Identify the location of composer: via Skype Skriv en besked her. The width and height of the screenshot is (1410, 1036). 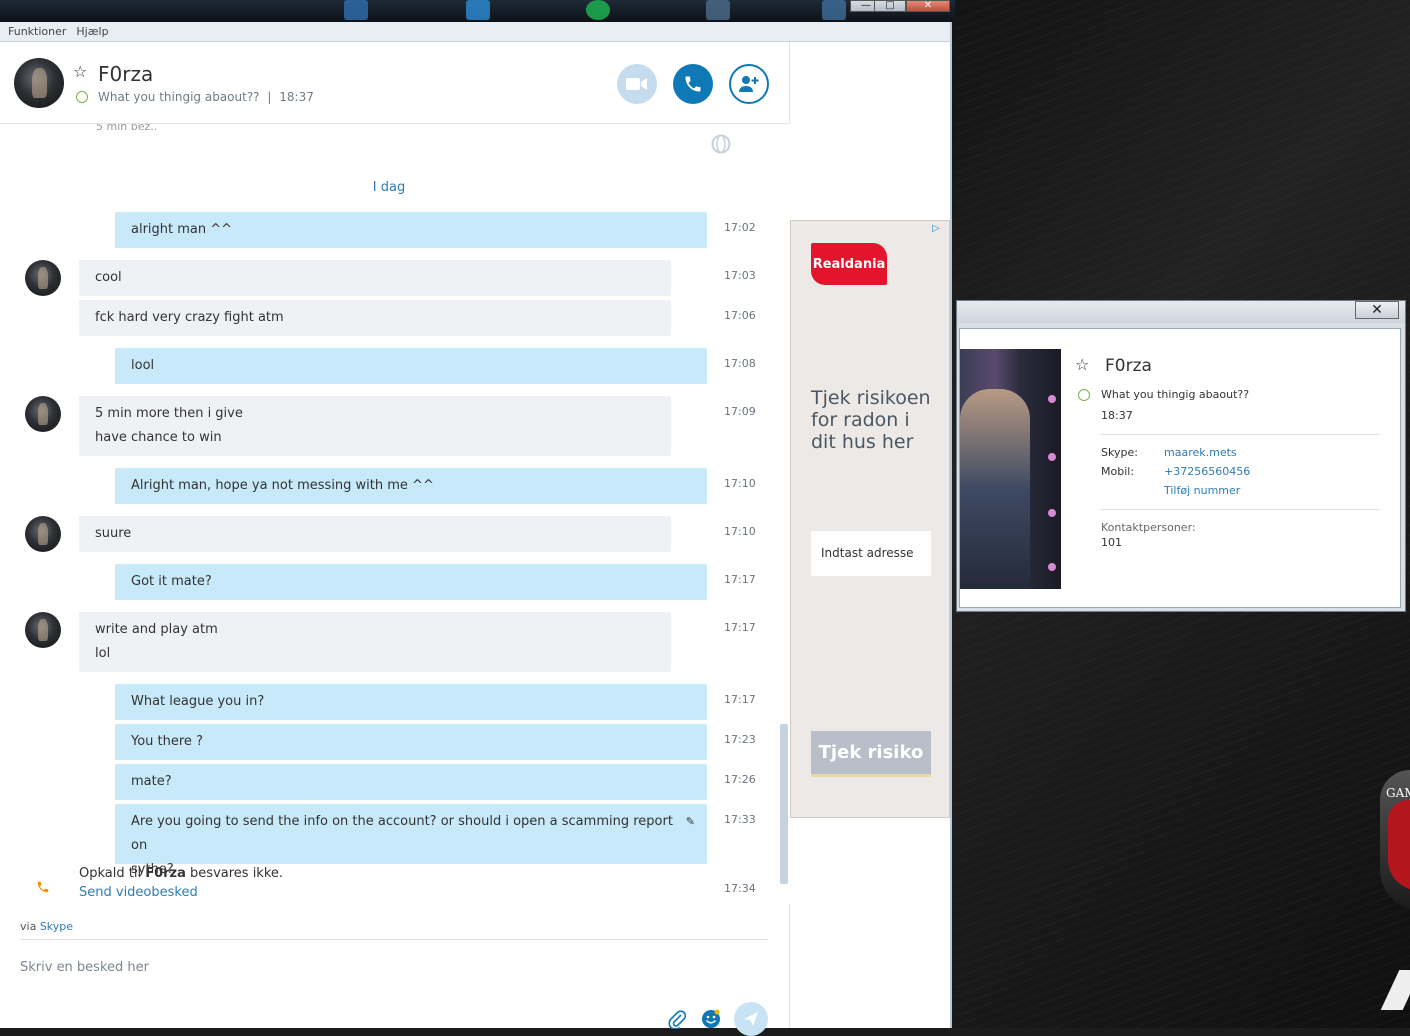
(395, 970).